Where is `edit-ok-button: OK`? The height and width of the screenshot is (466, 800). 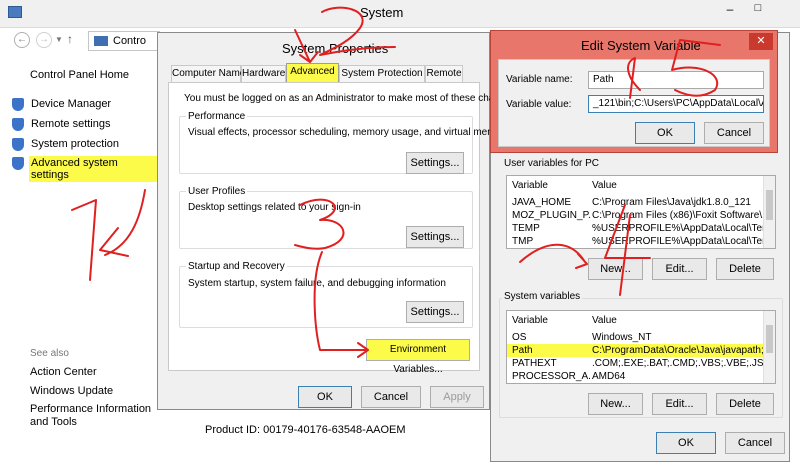
edit-ok-button: OK is located at coordinates (665, 133).